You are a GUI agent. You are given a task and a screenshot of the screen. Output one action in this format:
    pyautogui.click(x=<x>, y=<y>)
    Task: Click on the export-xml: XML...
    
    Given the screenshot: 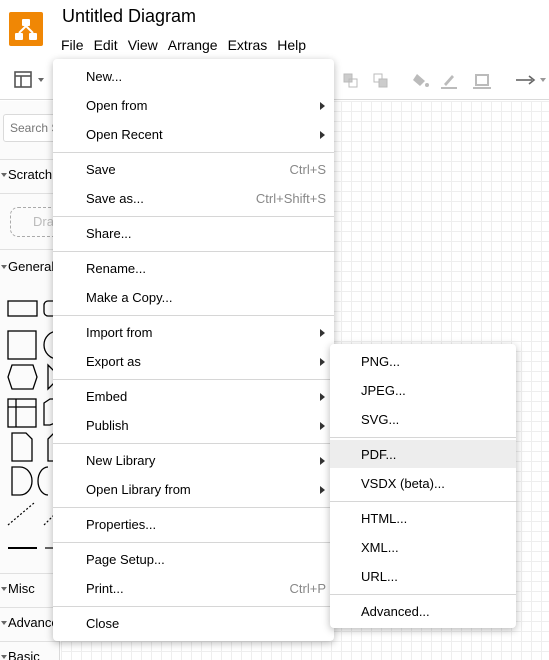 What is the action you would take?
    pyautogui.click(x=423, y=547)
    